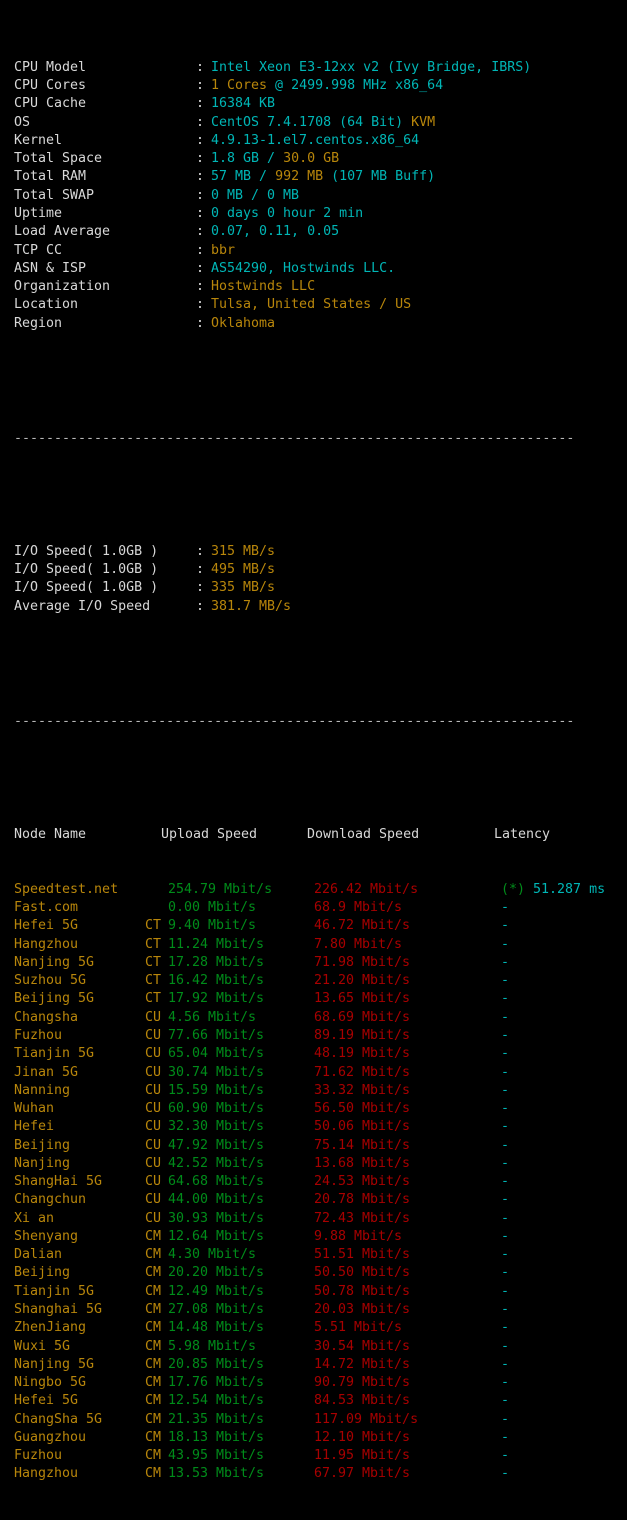 The image size is (627, 1520). Describe the element at coordinates (38, 323) in the screenshot. I see `system-info-label: Region` at that location.